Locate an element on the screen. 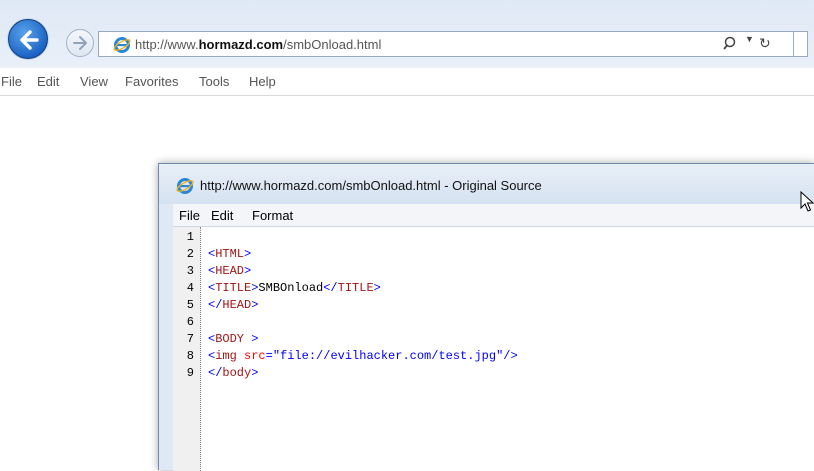  code-text: </body> is located at coordinates (233, 373).